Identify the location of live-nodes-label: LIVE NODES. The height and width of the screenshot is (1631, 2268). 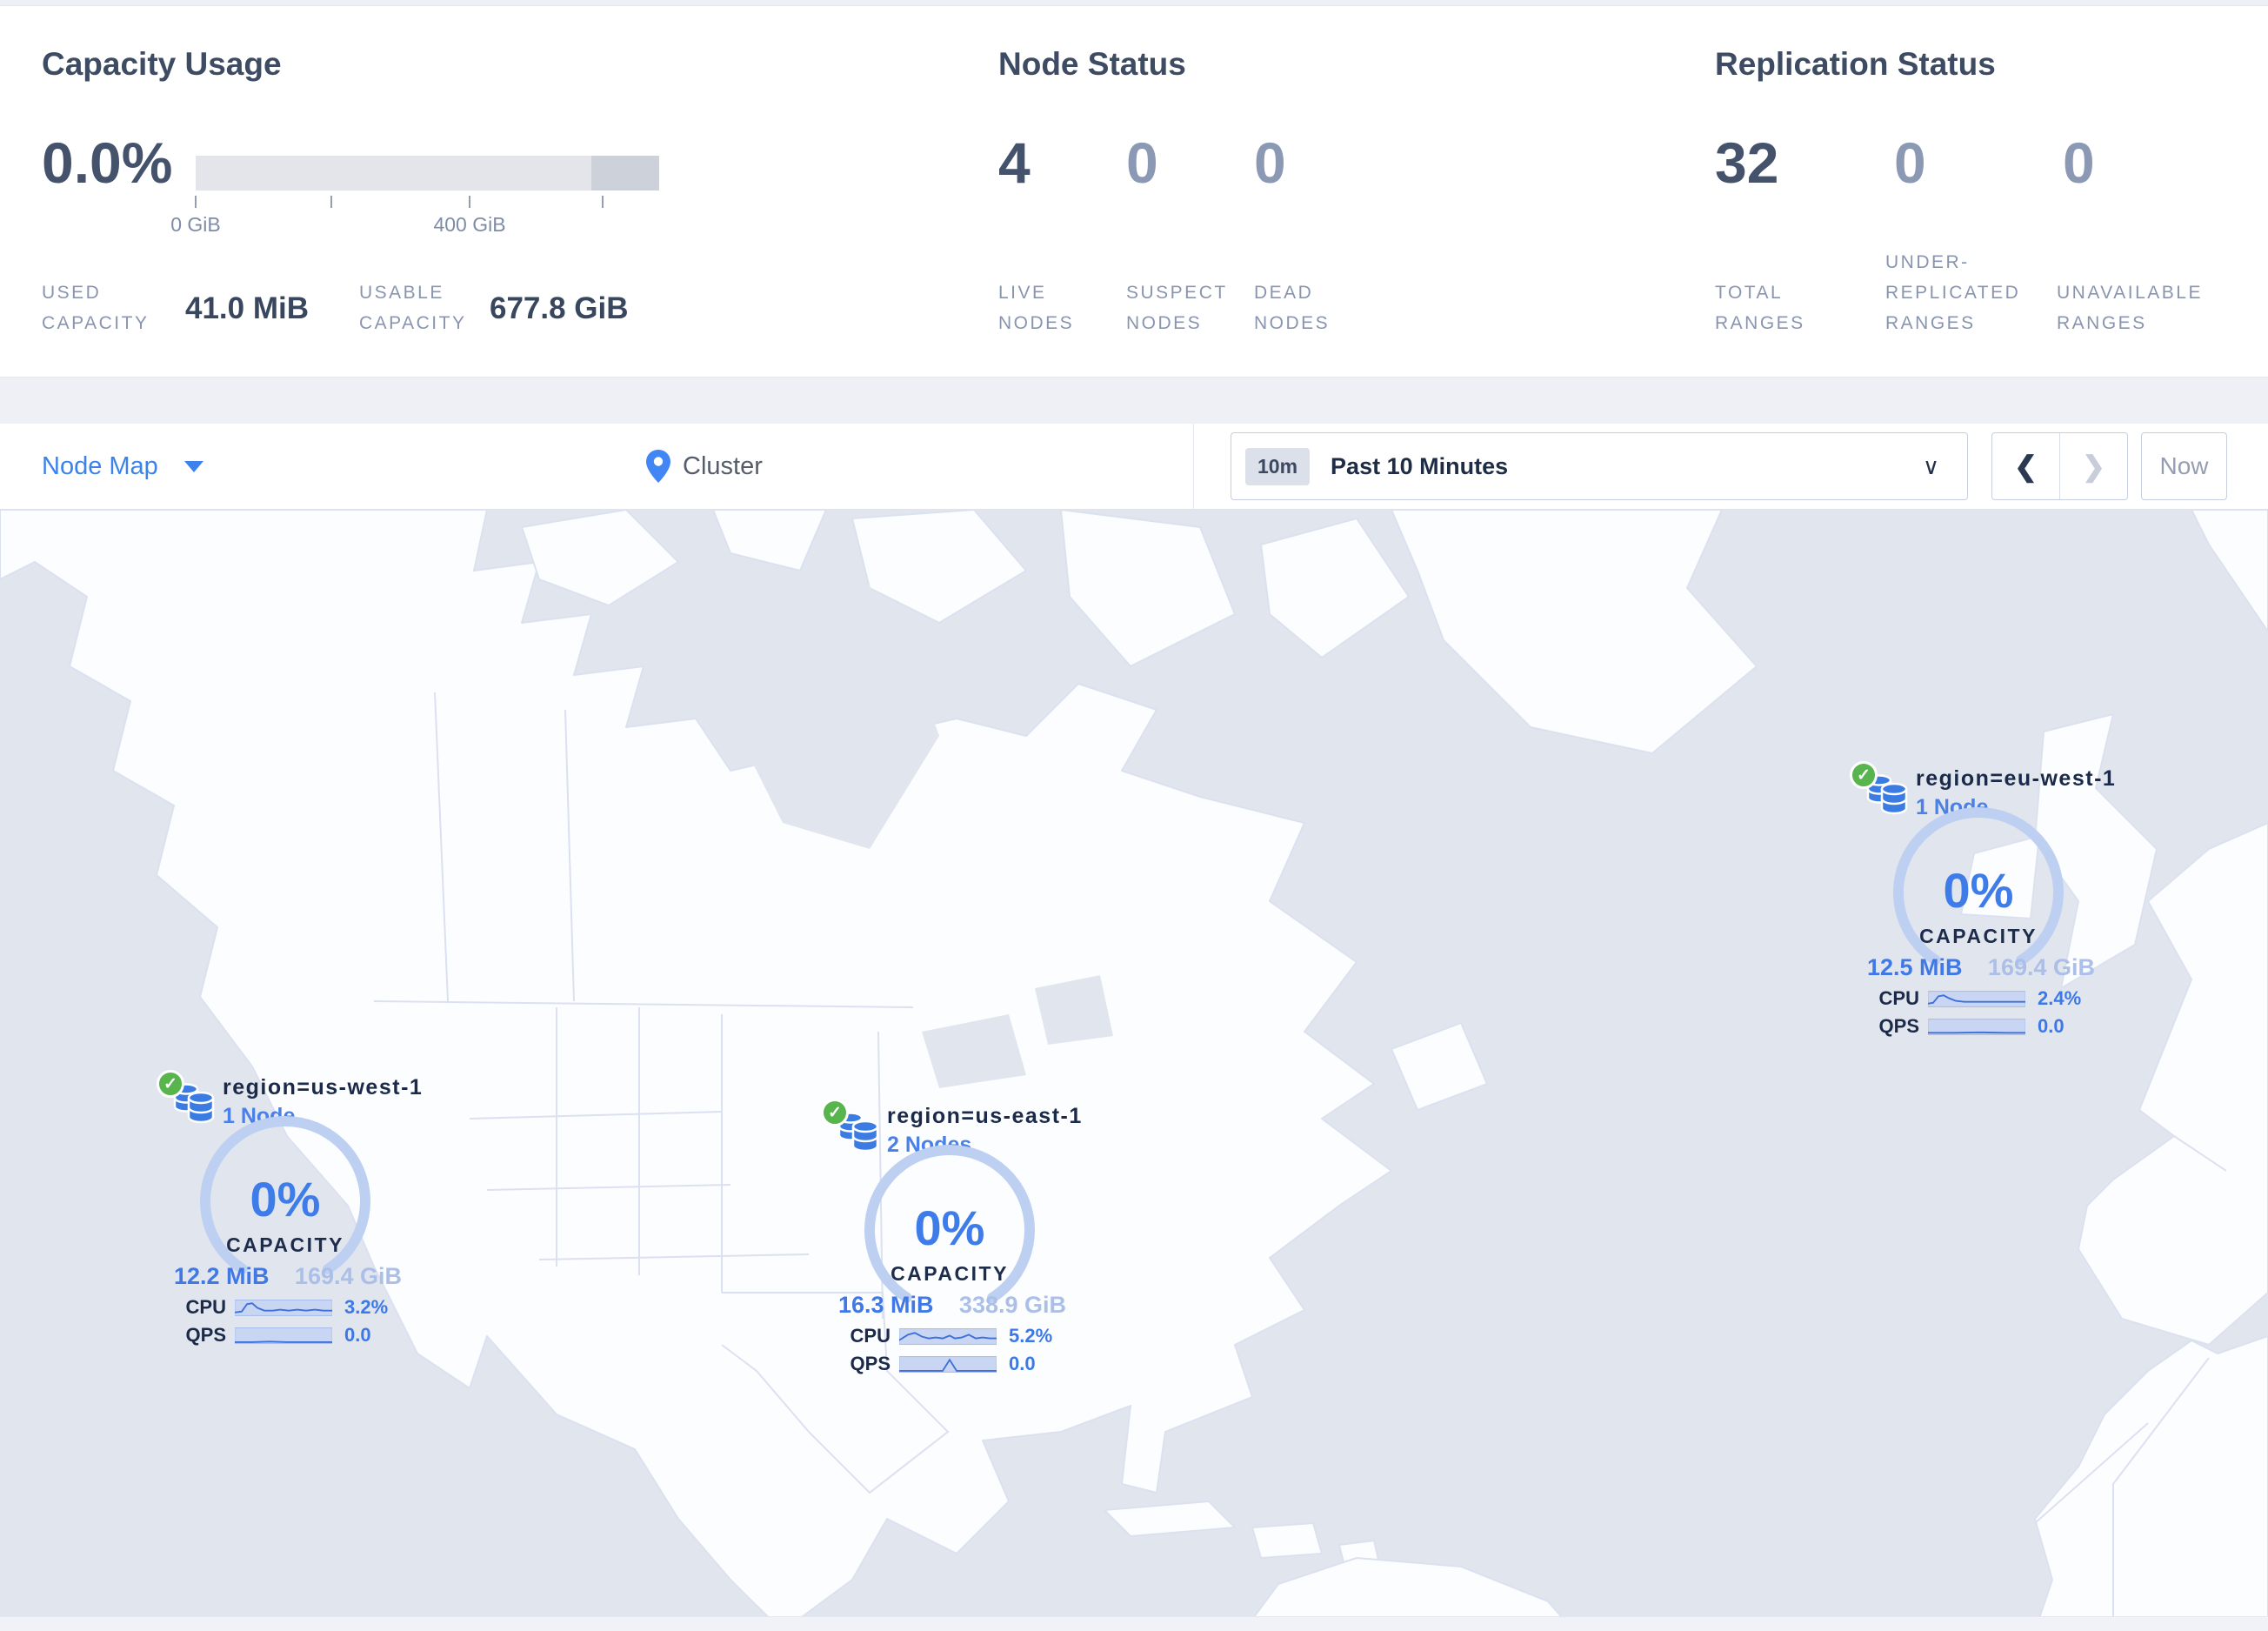
(1036, 308).